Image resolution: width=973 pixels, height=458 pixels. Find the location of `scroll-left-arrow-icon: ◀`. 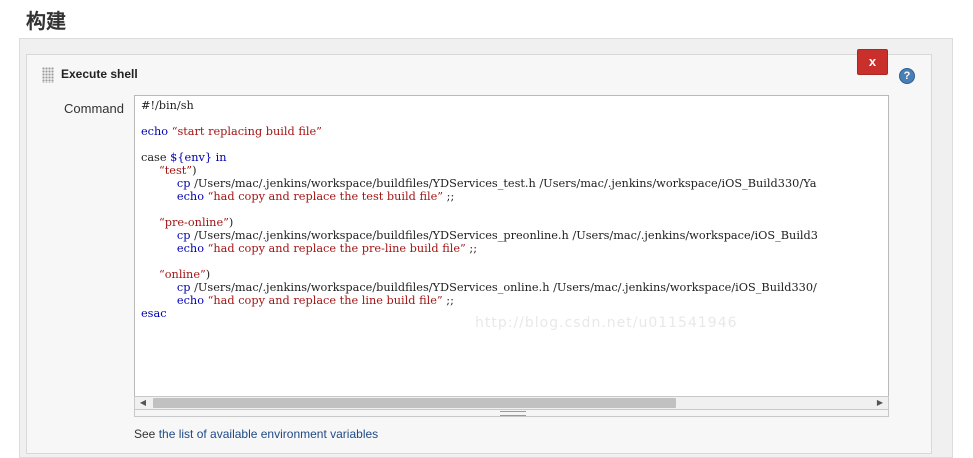

scroll-left-arrow-icon: ◀ is located at coordinates (143, 403).